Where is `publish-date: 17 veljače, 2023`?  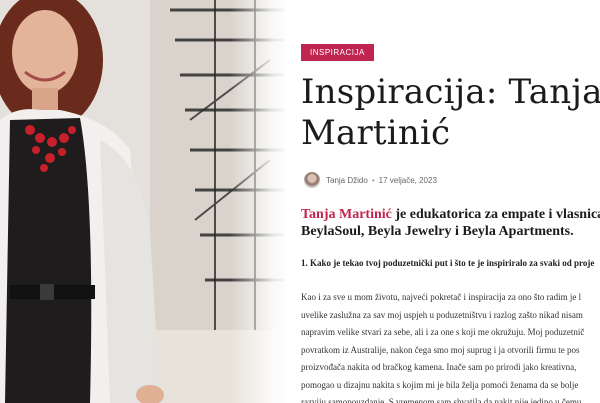 publish-date: 17 veljače, 2023 is located at coordinates (407, 180).